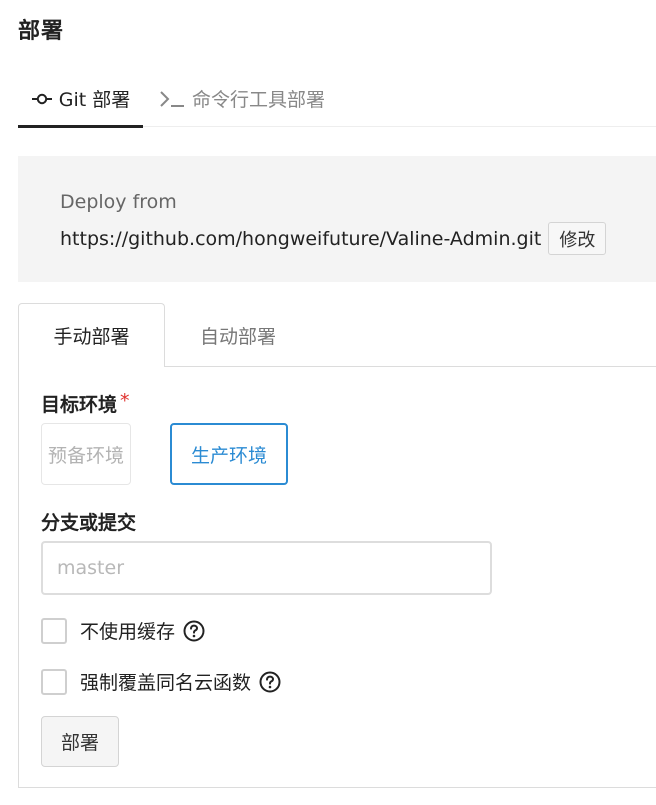  Describe the element at coordinates (118, 202) in the screenshot. I see `deploy-from-label: Deploy from` at that location.